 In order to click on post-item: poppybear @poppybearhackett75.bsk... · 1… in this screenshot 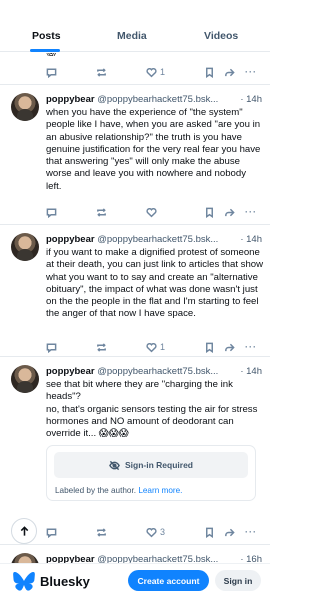, I will do `click(135, 554)`.